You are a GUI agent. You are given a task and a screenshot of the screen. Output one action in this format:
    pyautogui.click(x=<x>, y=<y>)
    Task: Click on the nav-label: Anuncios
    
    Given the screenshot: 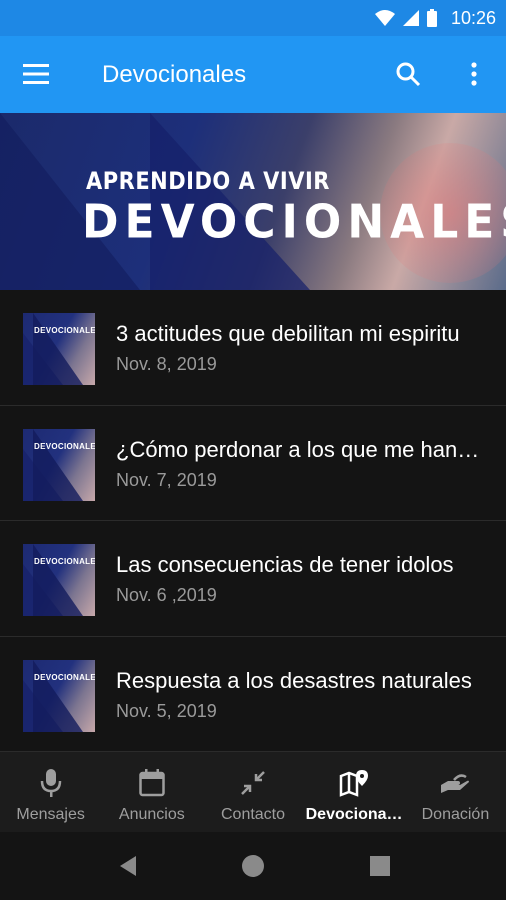 What is the action you would take?
    pyautogui.click(x=151, y=814)
    